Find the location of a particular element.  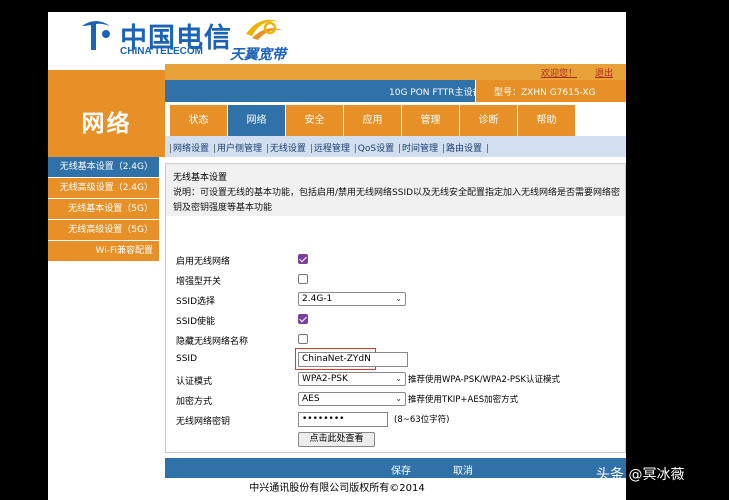

field-label: 增强型开关 is located at coordinates (199, 282).